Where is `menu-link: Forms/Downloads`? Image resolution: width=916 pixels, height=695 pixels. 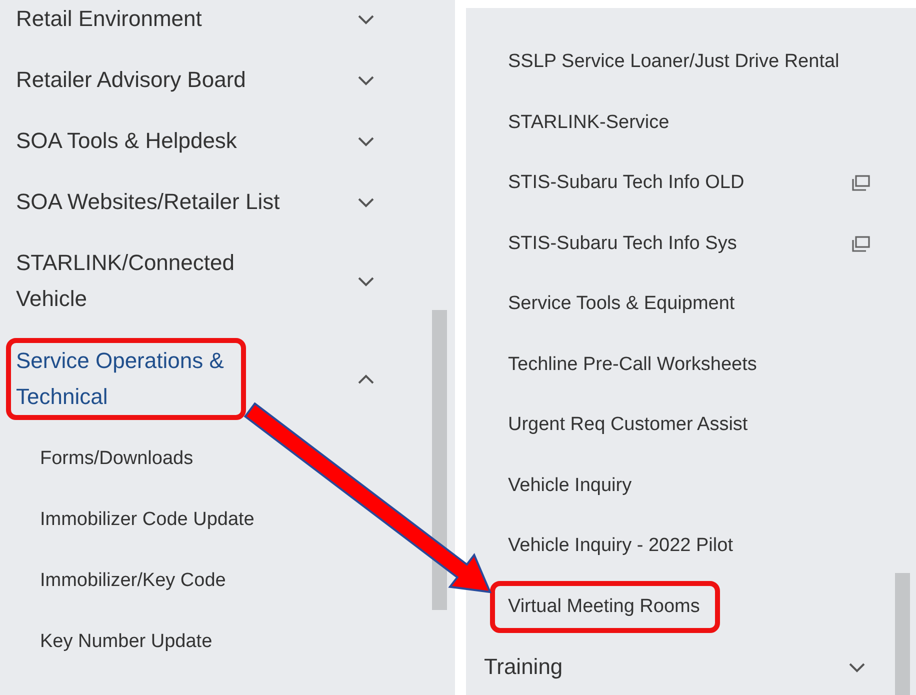 menu-link: Forms/Downloads is located at coordinates (117, 458).